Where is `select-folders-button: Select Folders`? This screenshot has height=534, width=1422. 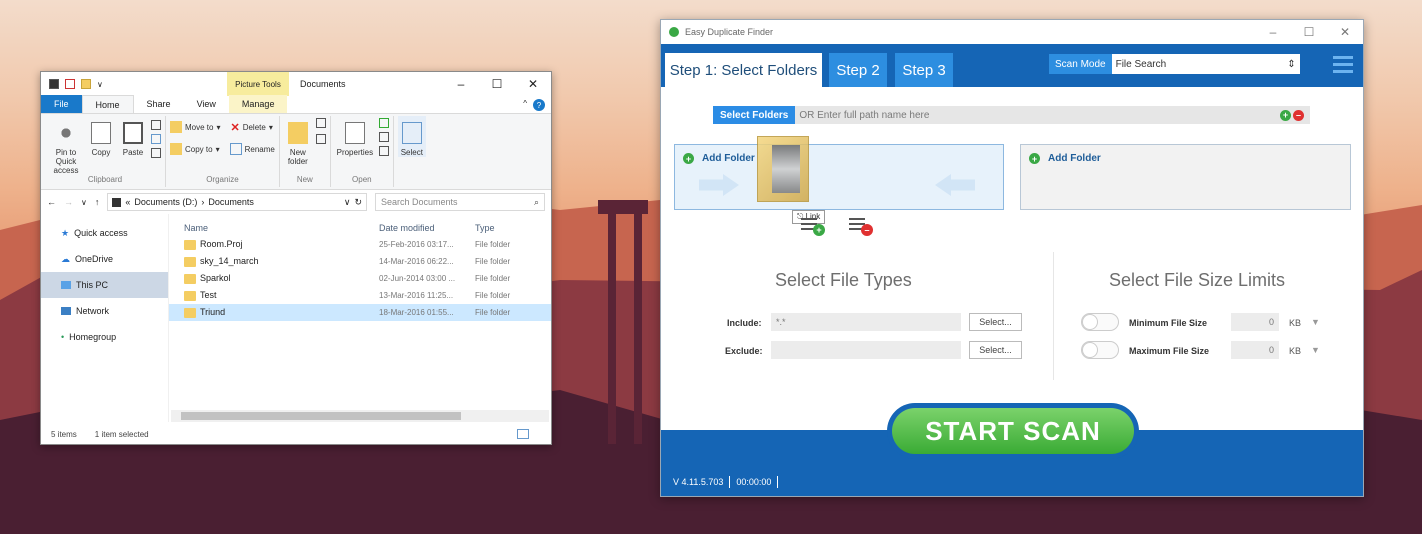 select-folders-button: Select Folders is located at coordinates (754, 115).